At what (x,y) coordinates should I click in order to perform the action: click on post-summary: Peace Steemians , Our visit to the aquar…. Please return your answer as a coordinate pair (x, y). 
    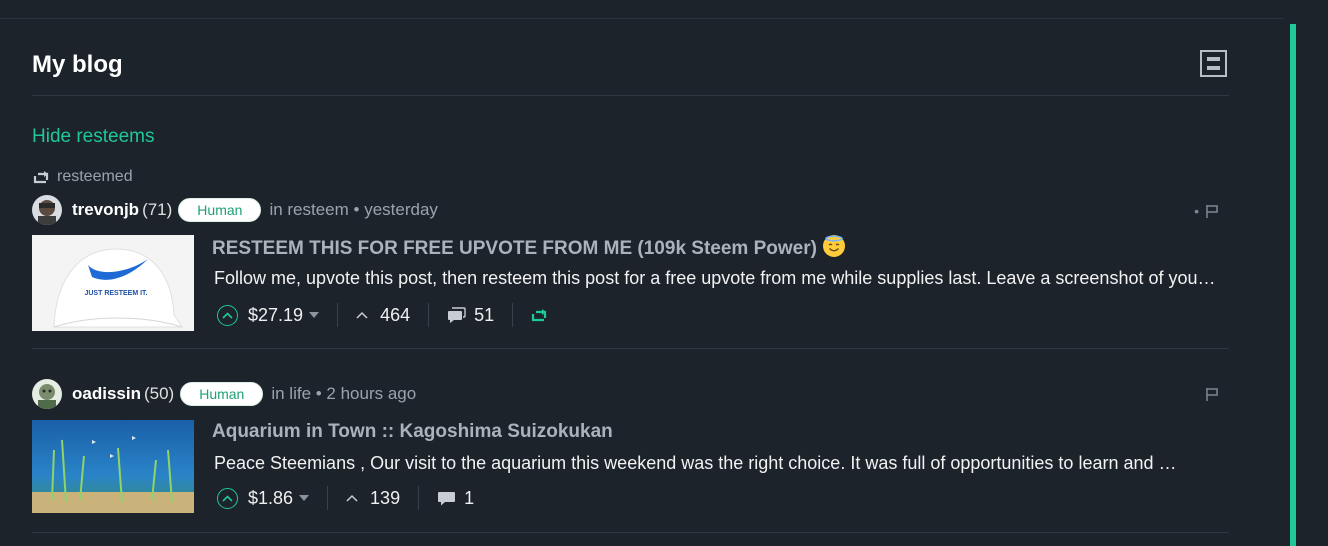
    Looking at the image, I should click on (701, 463).